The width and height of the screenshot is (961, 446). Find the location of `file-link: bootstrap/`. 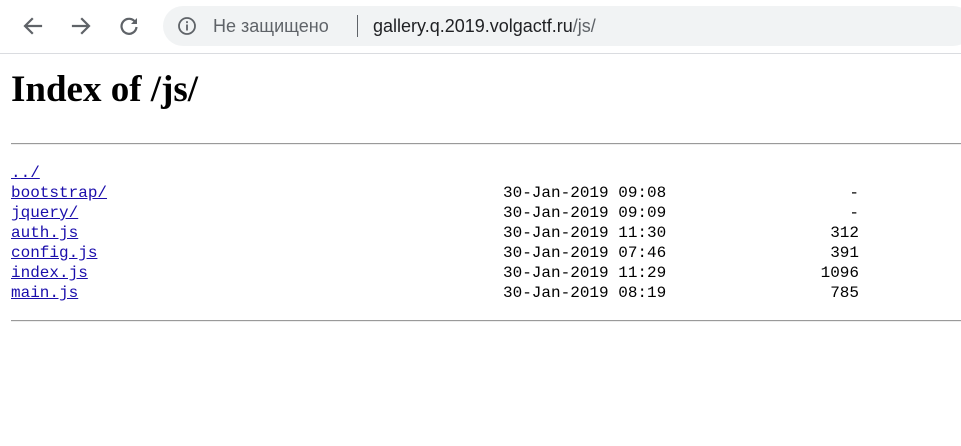

file-link: bootstrap/ is located at coordinates (59, 193).